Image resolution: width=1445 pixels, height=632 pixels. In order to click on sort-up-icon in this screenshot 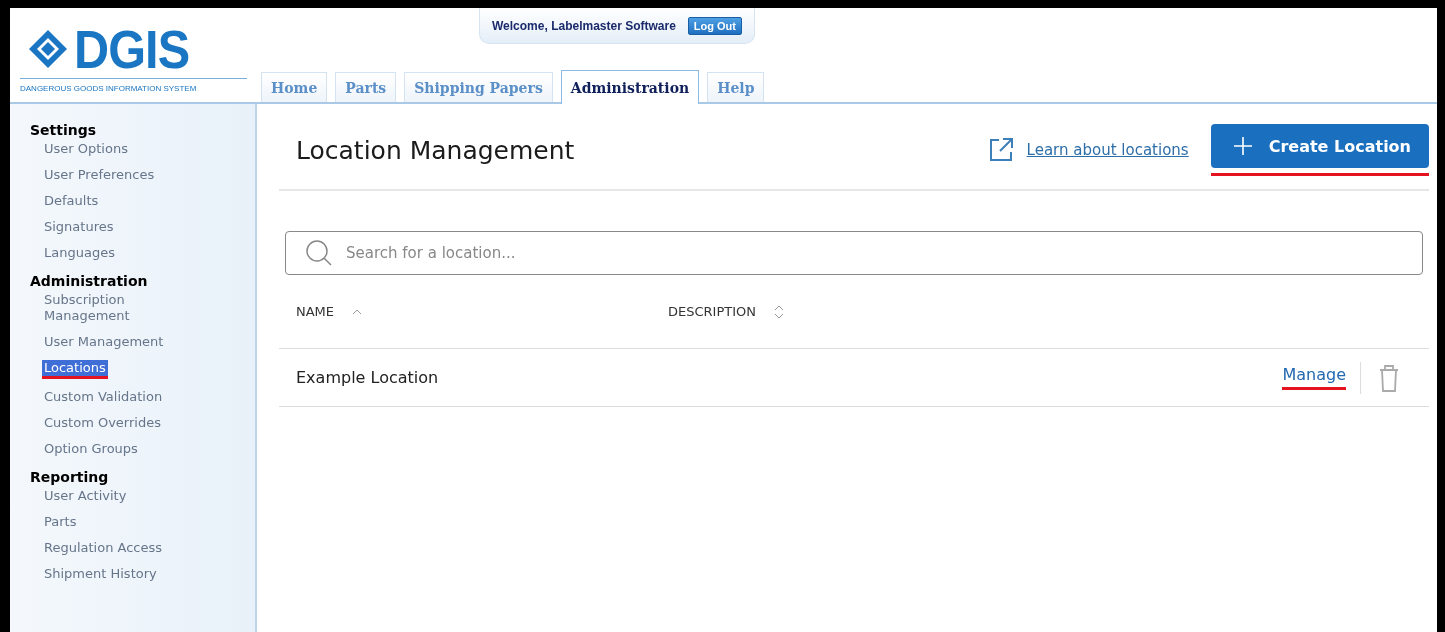, I will do `click(357, 311)`.